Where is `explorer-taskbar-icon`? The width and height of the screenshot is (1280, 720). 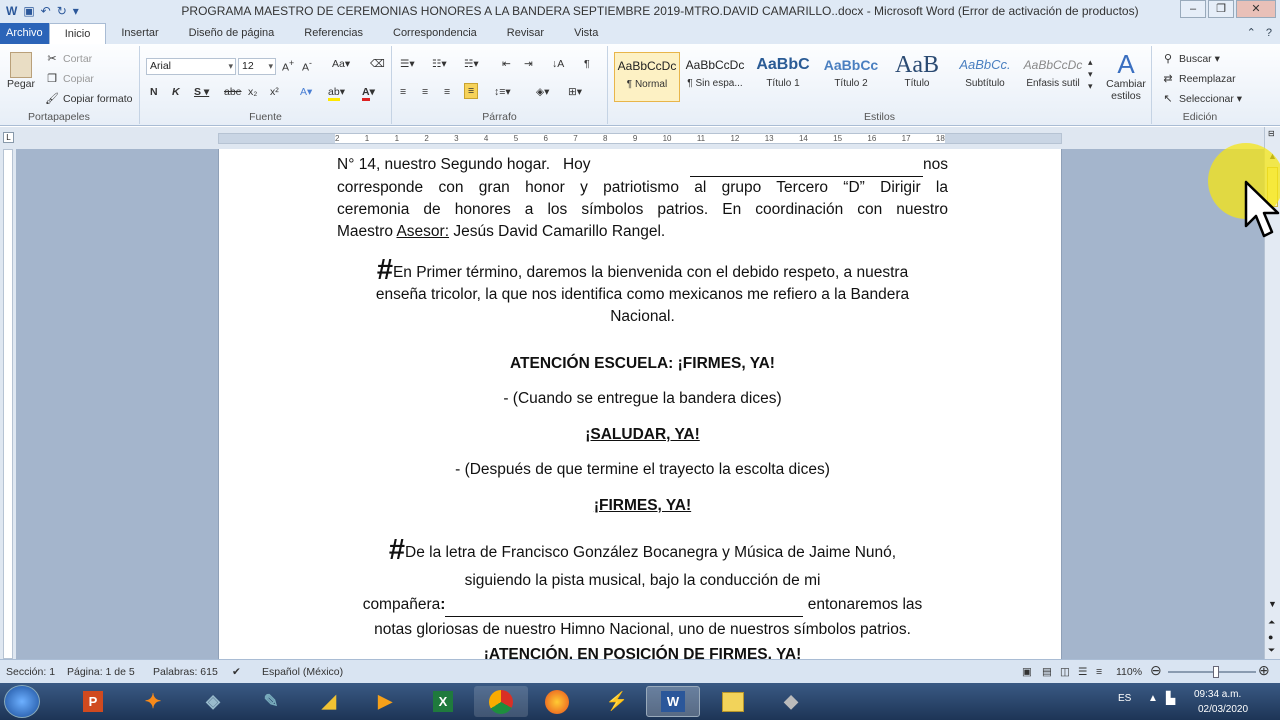
explorer-taskbar-icon is located at coordinates (733, 701).